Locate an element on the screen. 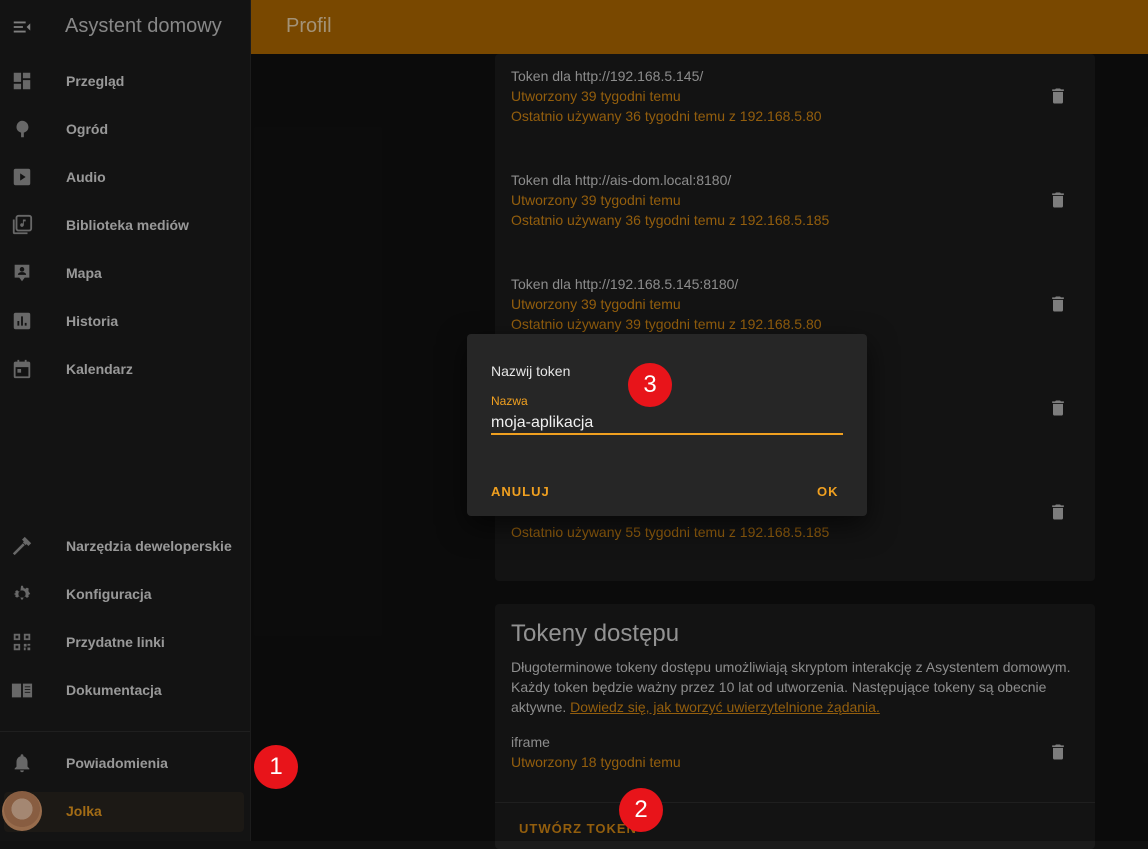  name-token-dialog: Nazwij token Nazwa ANULUJ OK is located at coordinates (667, 425).